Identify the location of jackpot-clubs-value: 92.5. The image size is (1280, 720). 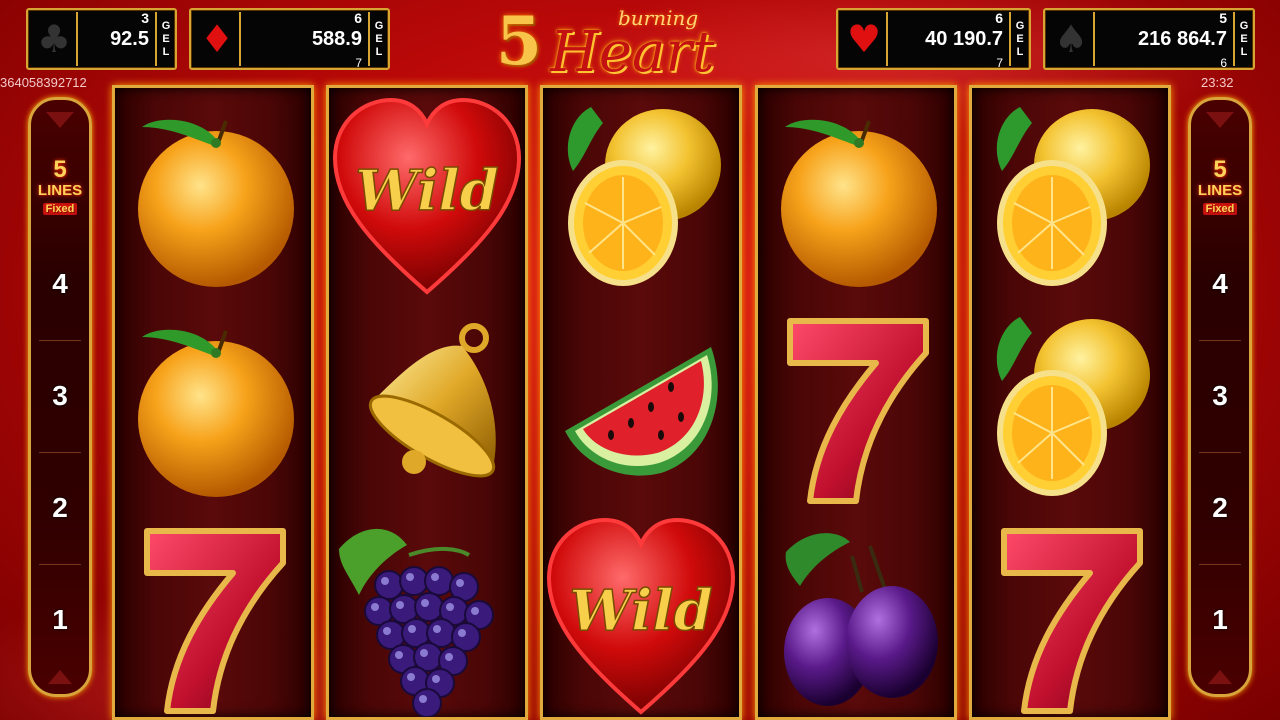
(129, 38).